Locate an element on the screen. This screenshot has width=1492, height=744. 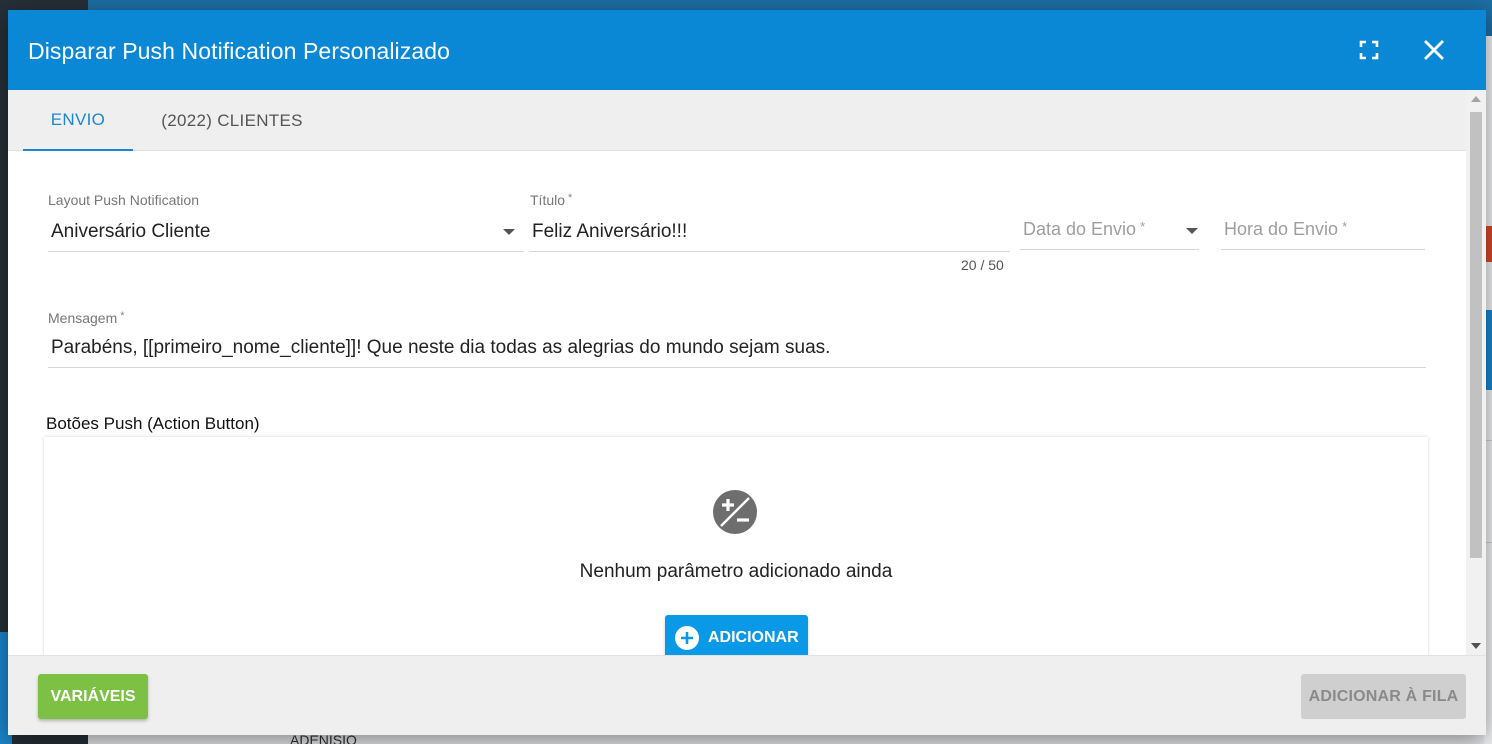
titulo-char-counter: 20 / 50 is located at coordinates (982, 265).